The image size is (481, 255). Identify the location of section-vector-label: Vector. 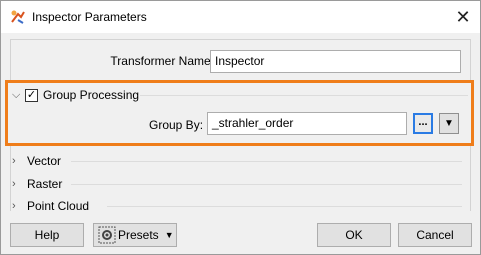
(44, 161).